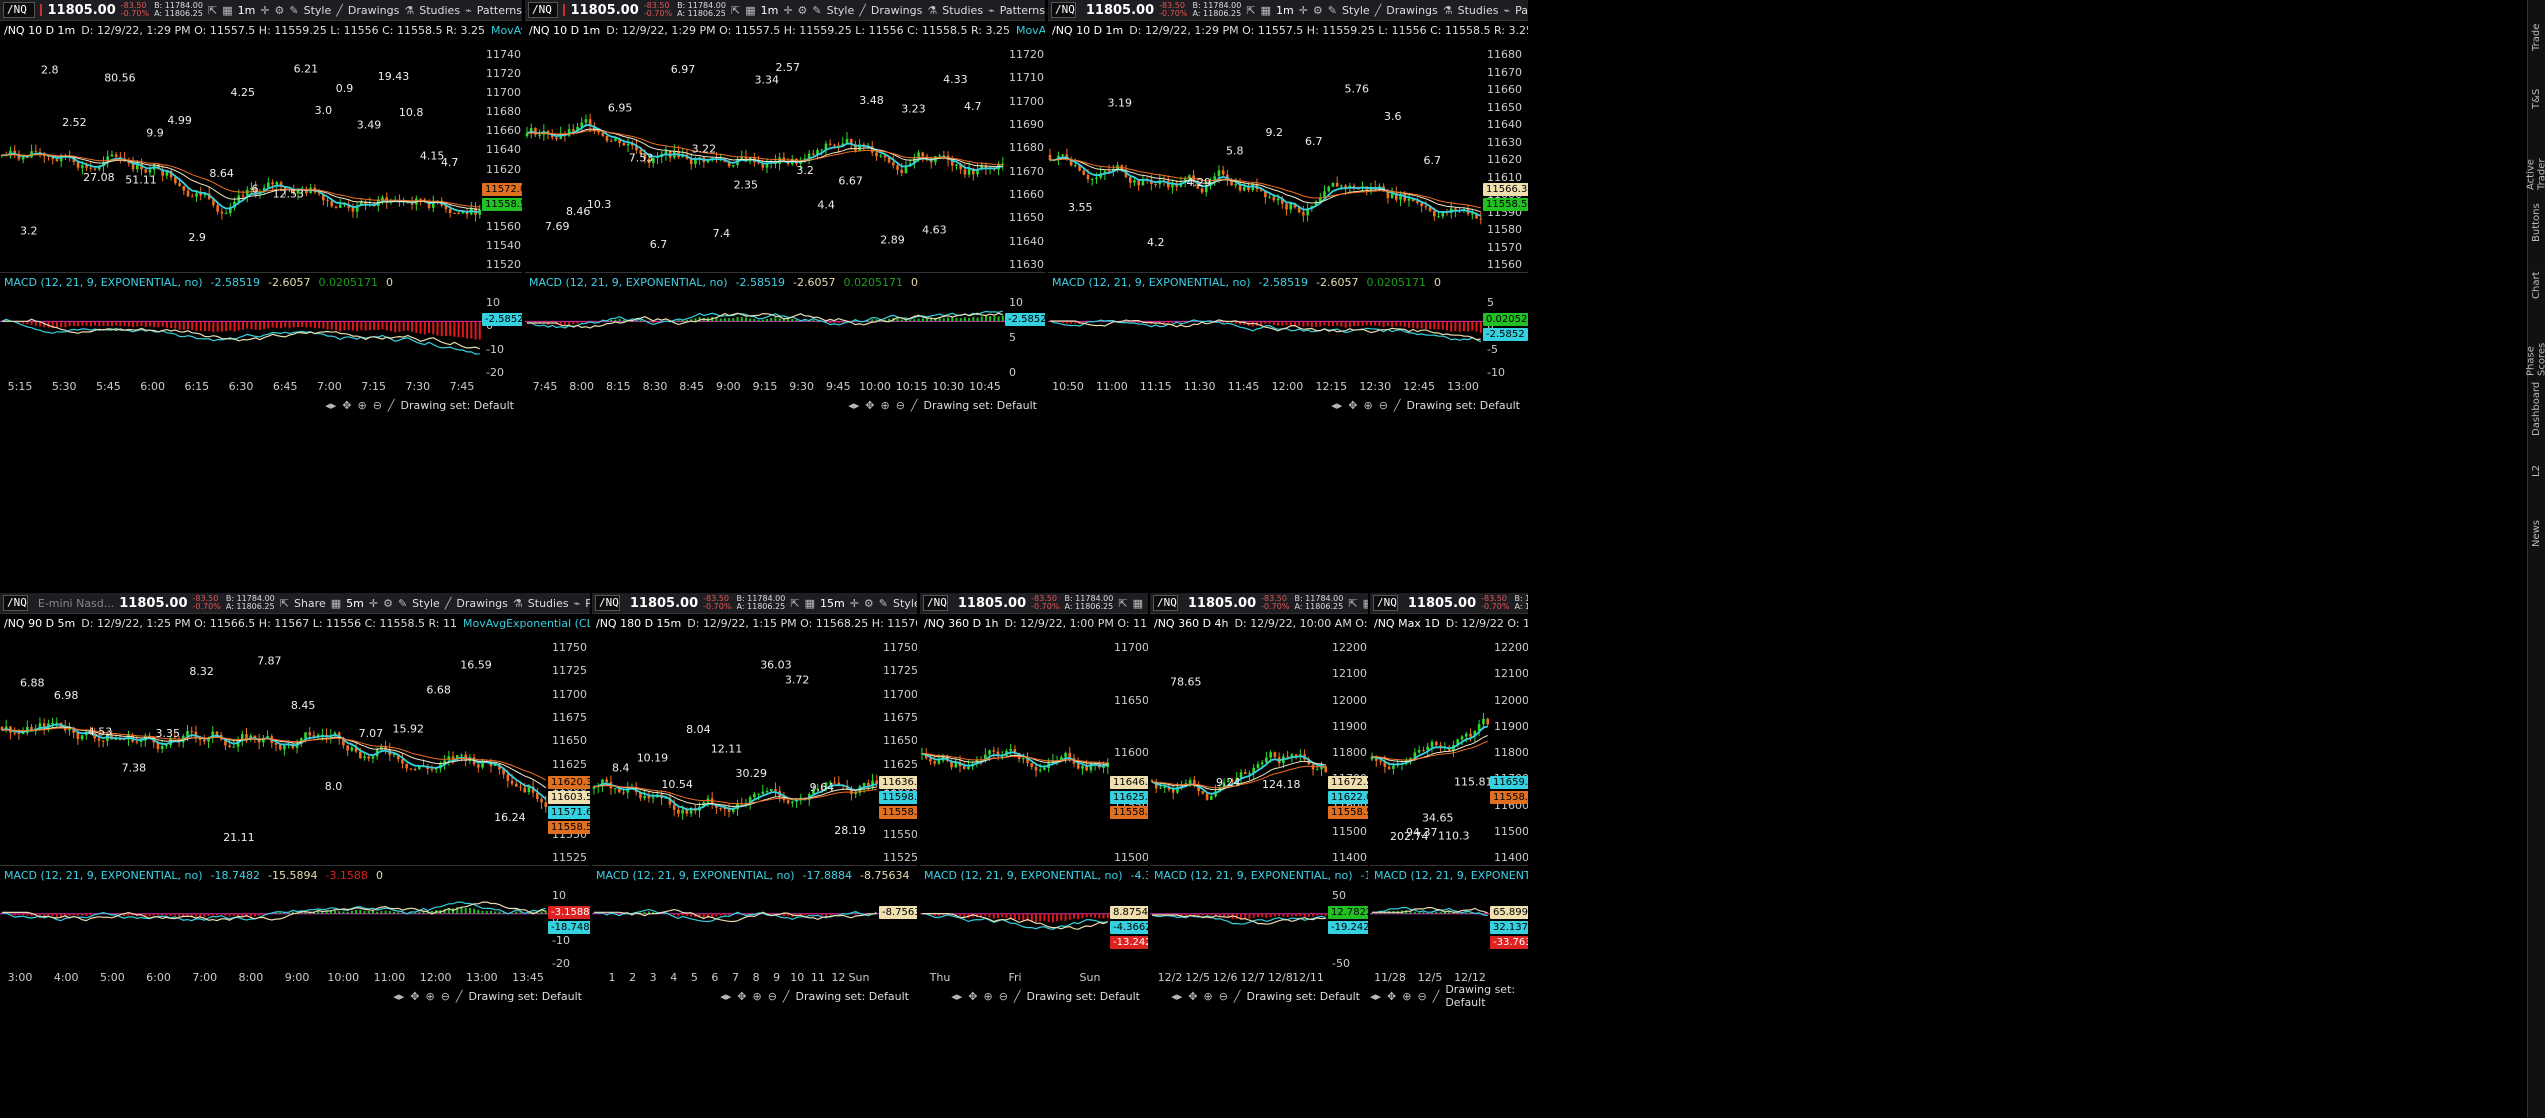  Describe the element at coordinates (2535, 161) in the screenshot. I see `sidebar-tab-active-trader: Active Trader` at that location.